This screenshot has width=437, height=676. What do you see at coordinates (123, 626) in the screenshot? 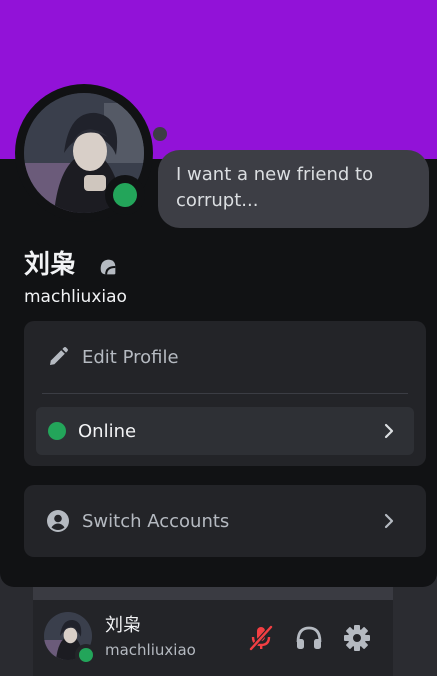
I see `user-panel-display-name: 刘枭` at bounding box center [123, 626].